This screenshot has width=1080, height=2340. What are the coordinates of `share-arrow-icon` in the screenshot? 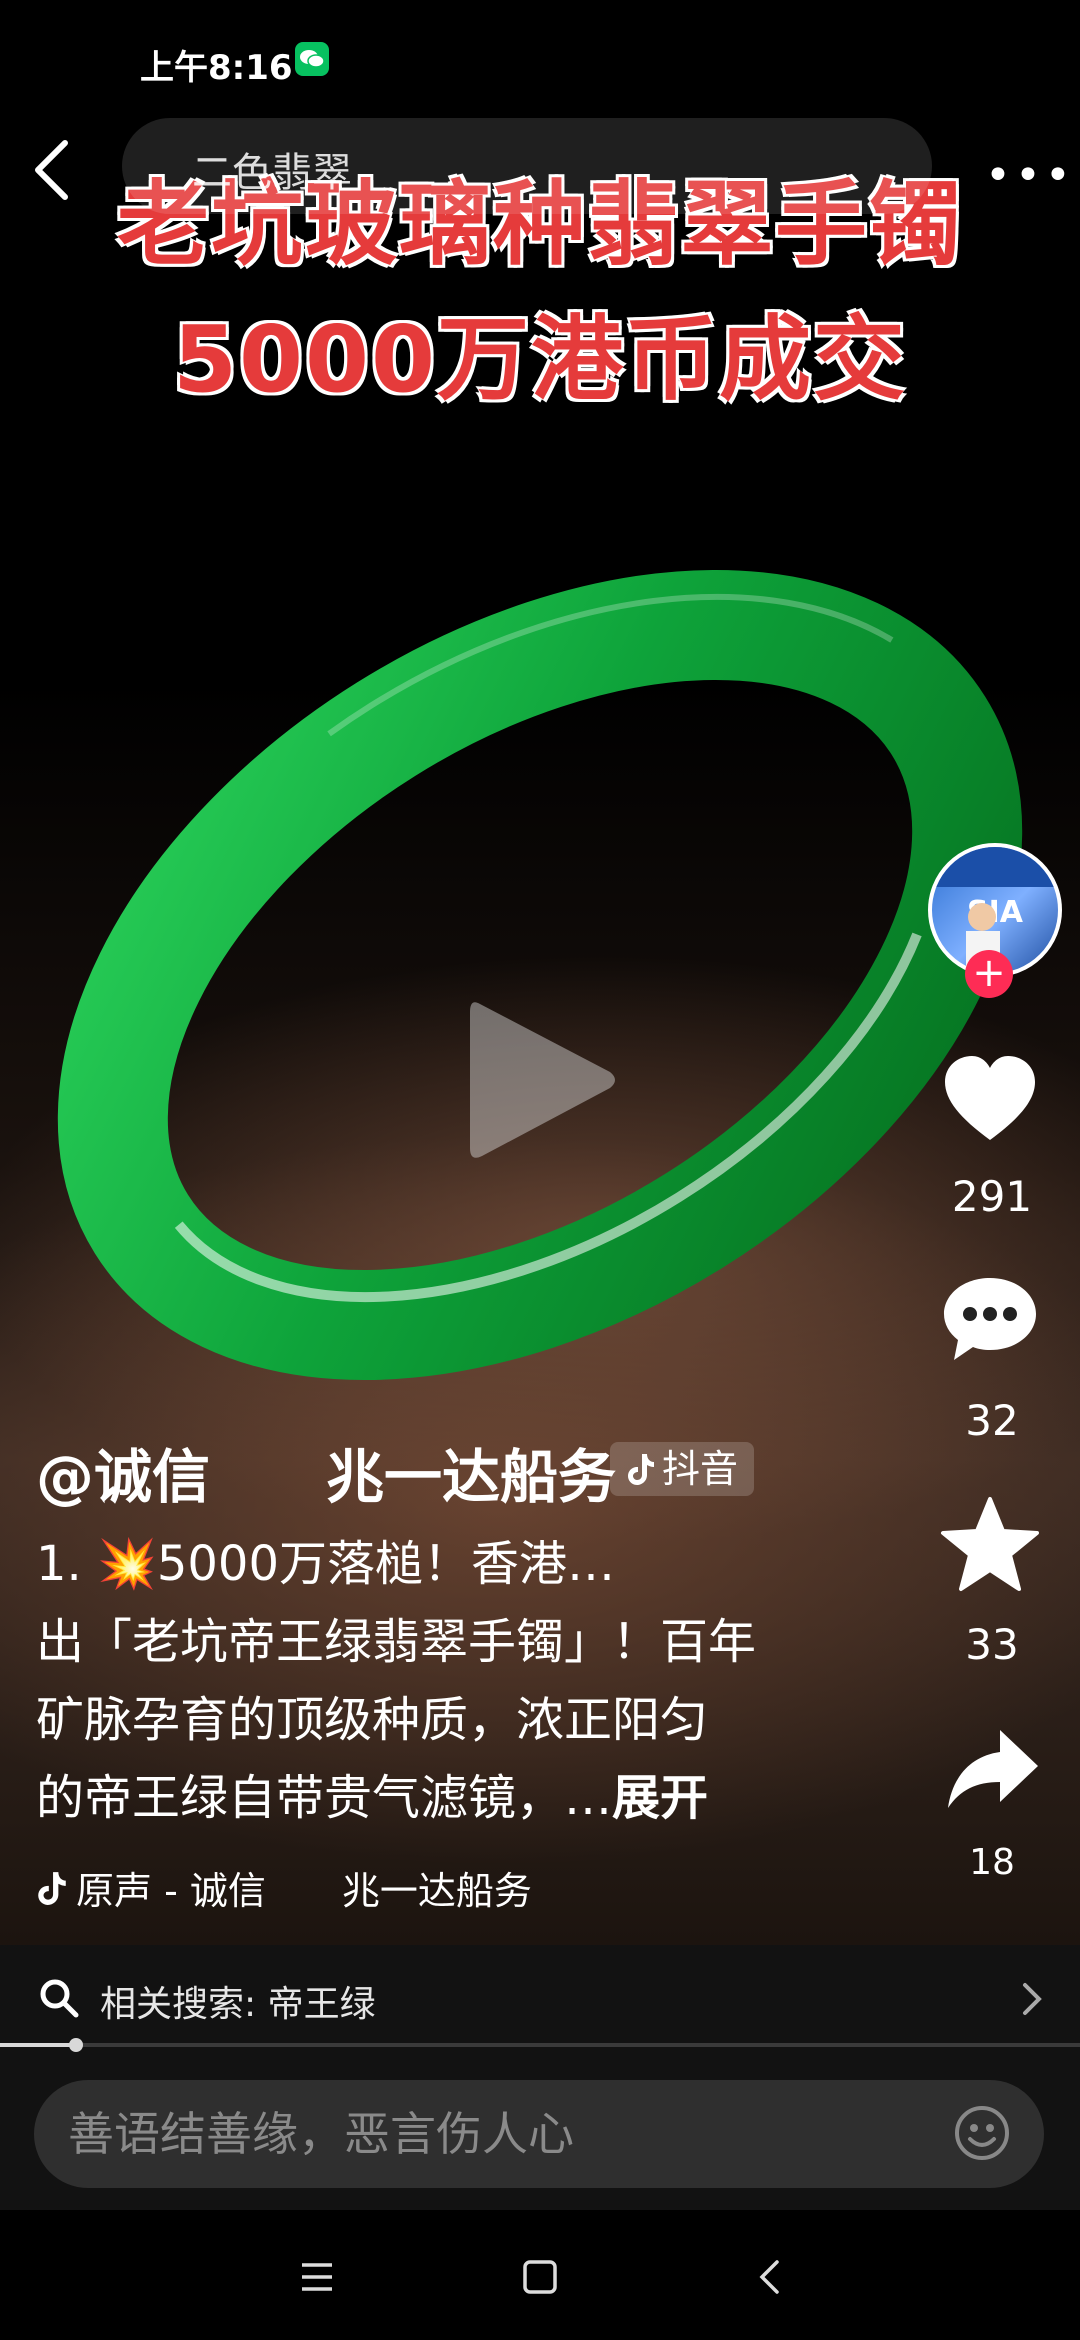 It's located at (992, 1770).